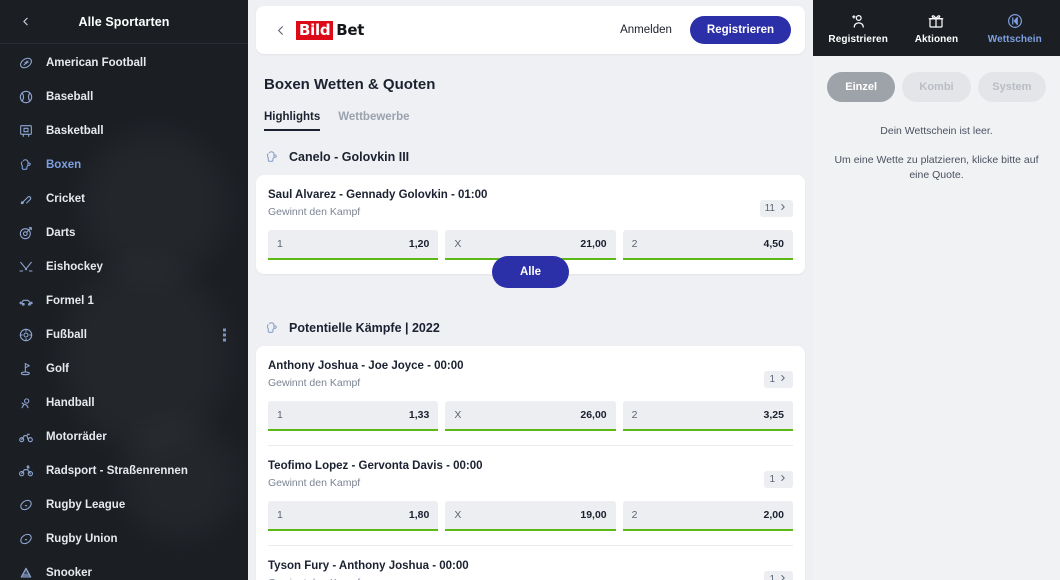 The width and height of the screenshot is (1060, 580). I want to click on panel-nav-registrieren: Registrieren, so click(858, 28).